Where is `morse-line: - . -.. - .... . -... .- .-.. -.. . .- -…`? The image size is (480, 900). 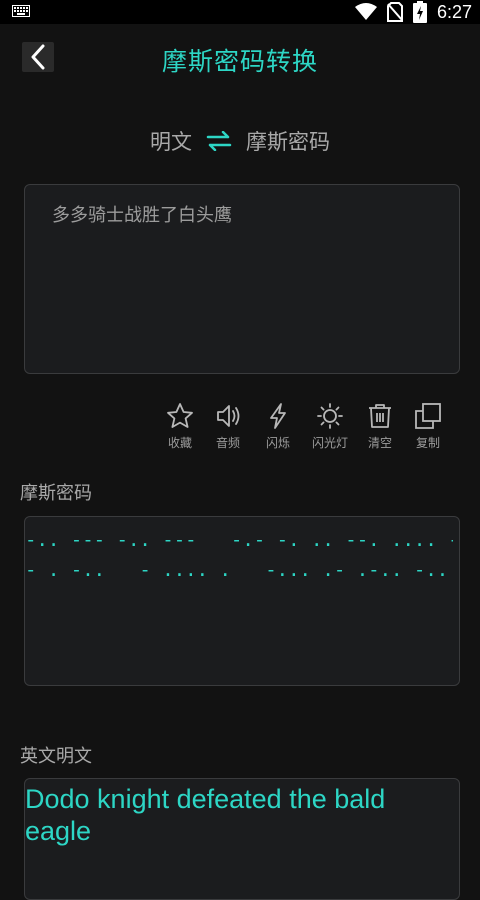 morse-line: - . -.. - .... . -... .- .-.. -.. . .- -… is located at coordinates (237, 570).